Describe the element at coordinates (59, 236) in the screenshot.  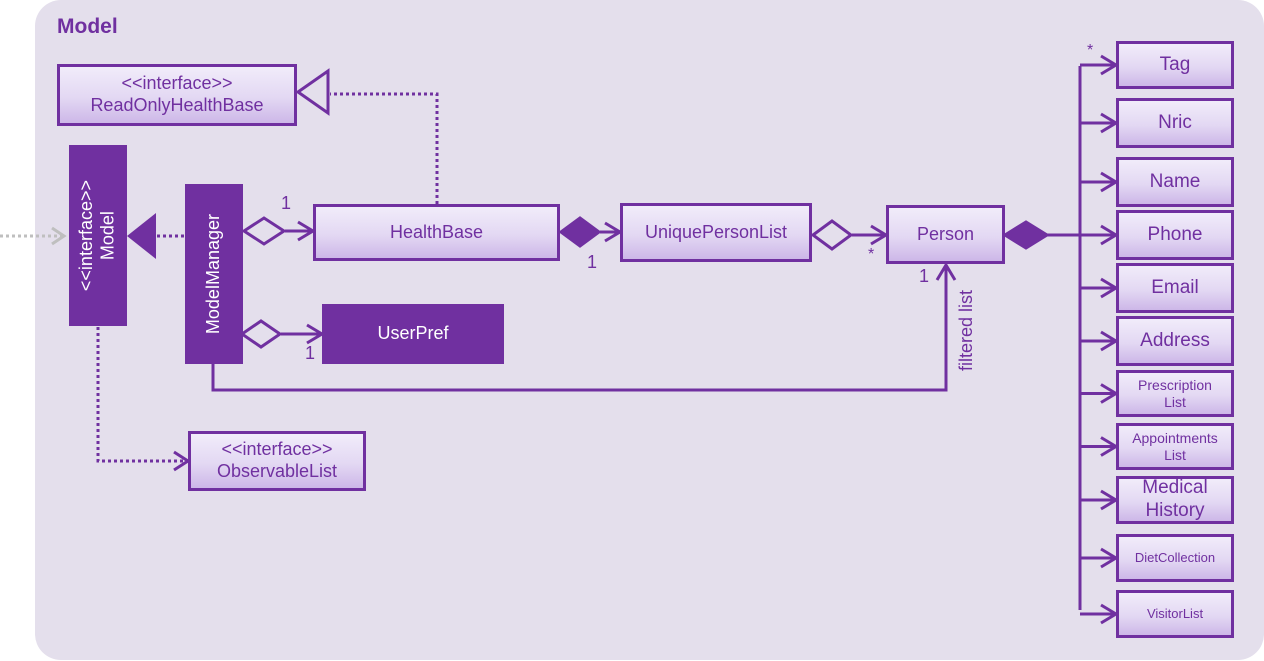
I see `external-dependency-arrowhead` at that location.